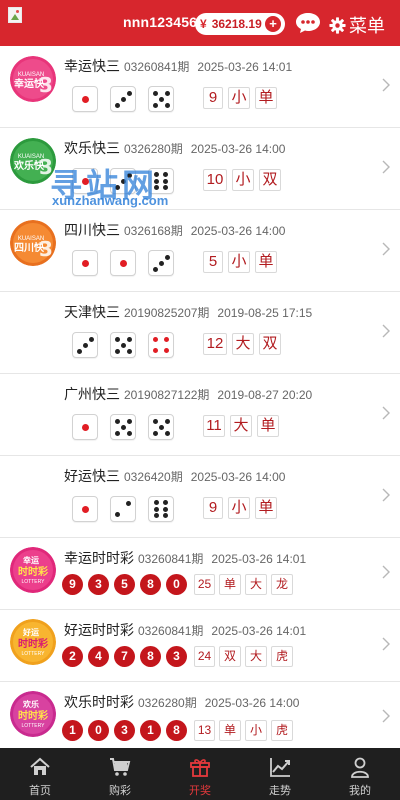 This screenshot has width=400, height=800. I want to click on result-ball: 7, so click(124, 656).